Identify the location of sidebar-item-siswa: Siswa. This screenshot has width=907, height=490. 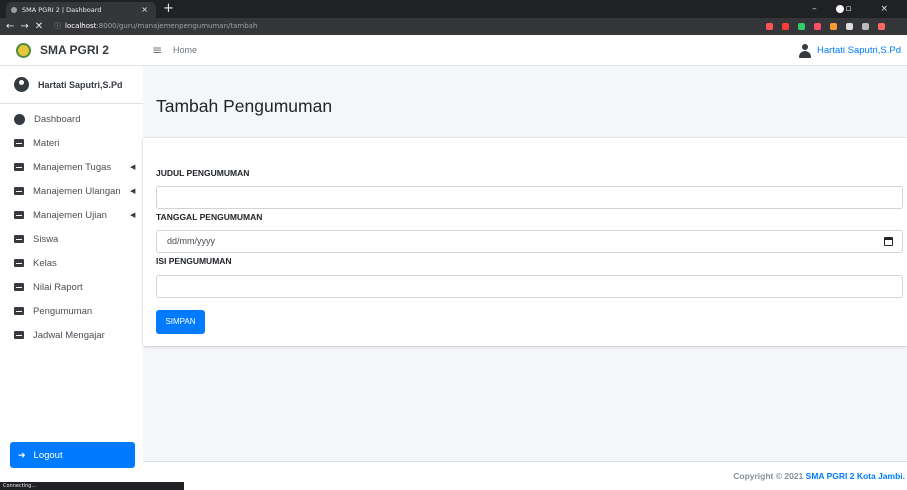
(71, 239).